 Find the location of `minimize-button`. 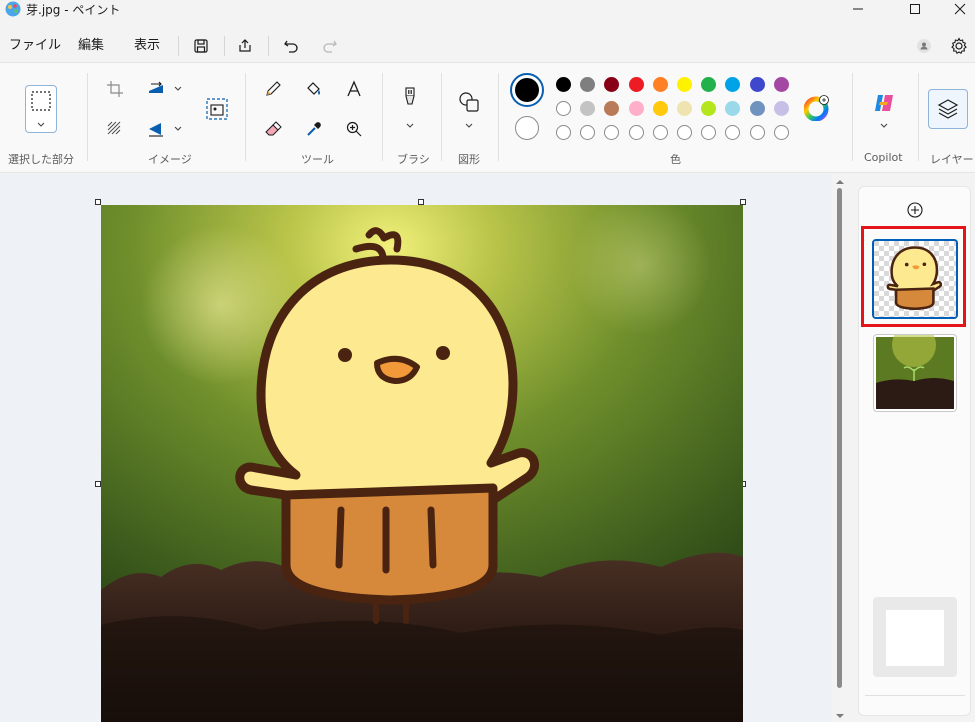

minimize-button is located at coordinates (858, 9).